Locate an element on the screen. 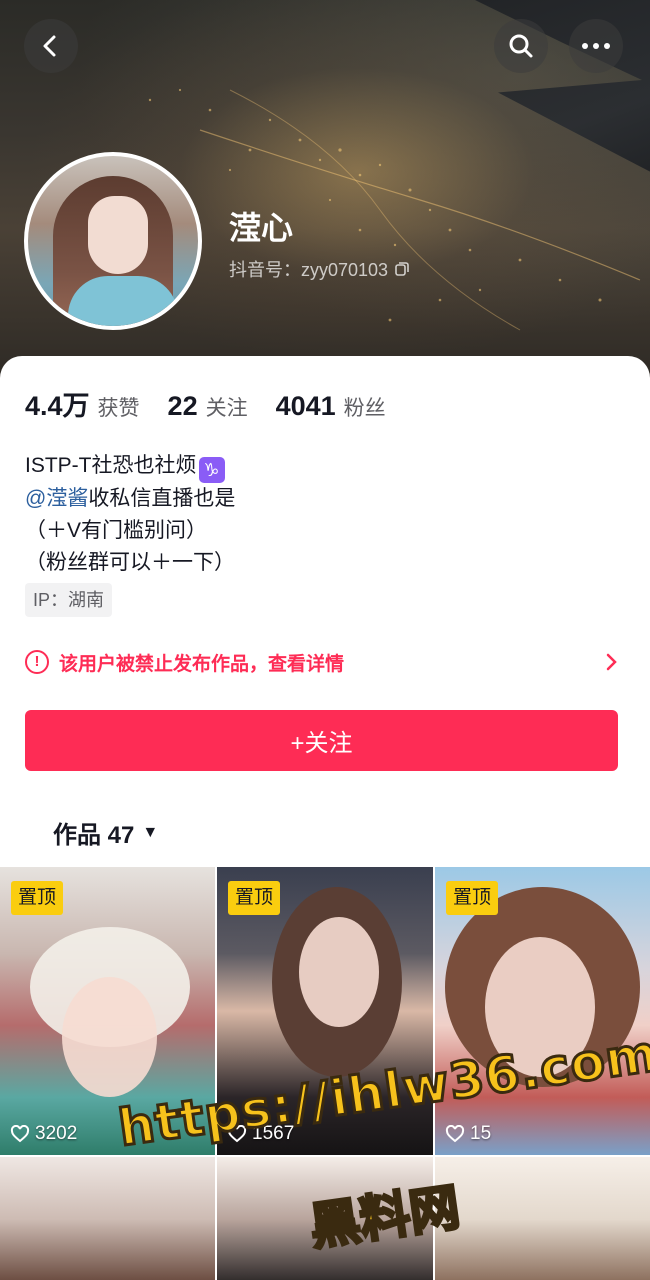  stat-following-label: 关注 is located at coordinates (226, 408).